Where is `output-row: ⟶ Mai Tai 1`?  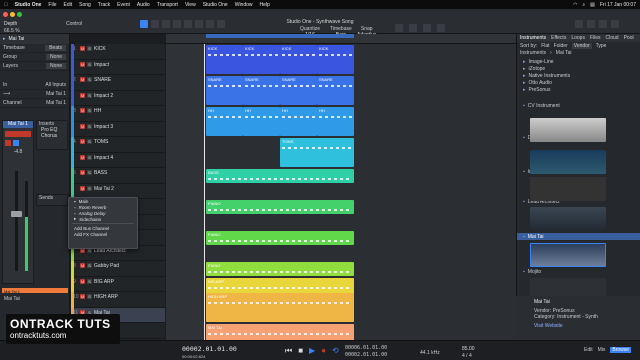 output-row: ⟶ Mai Tai 1 is located at coordinates (34, 94).